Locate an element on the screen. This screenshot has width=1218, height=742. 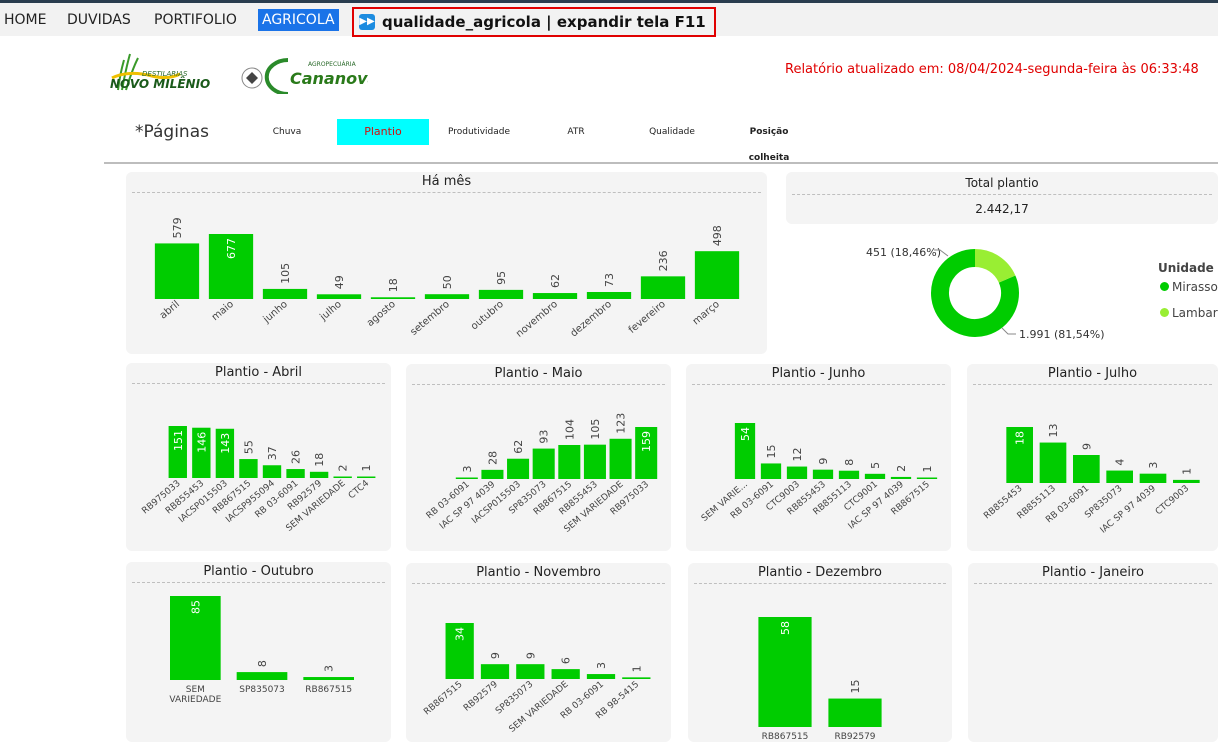
bar-novembro is located at coordinates (555, 296).